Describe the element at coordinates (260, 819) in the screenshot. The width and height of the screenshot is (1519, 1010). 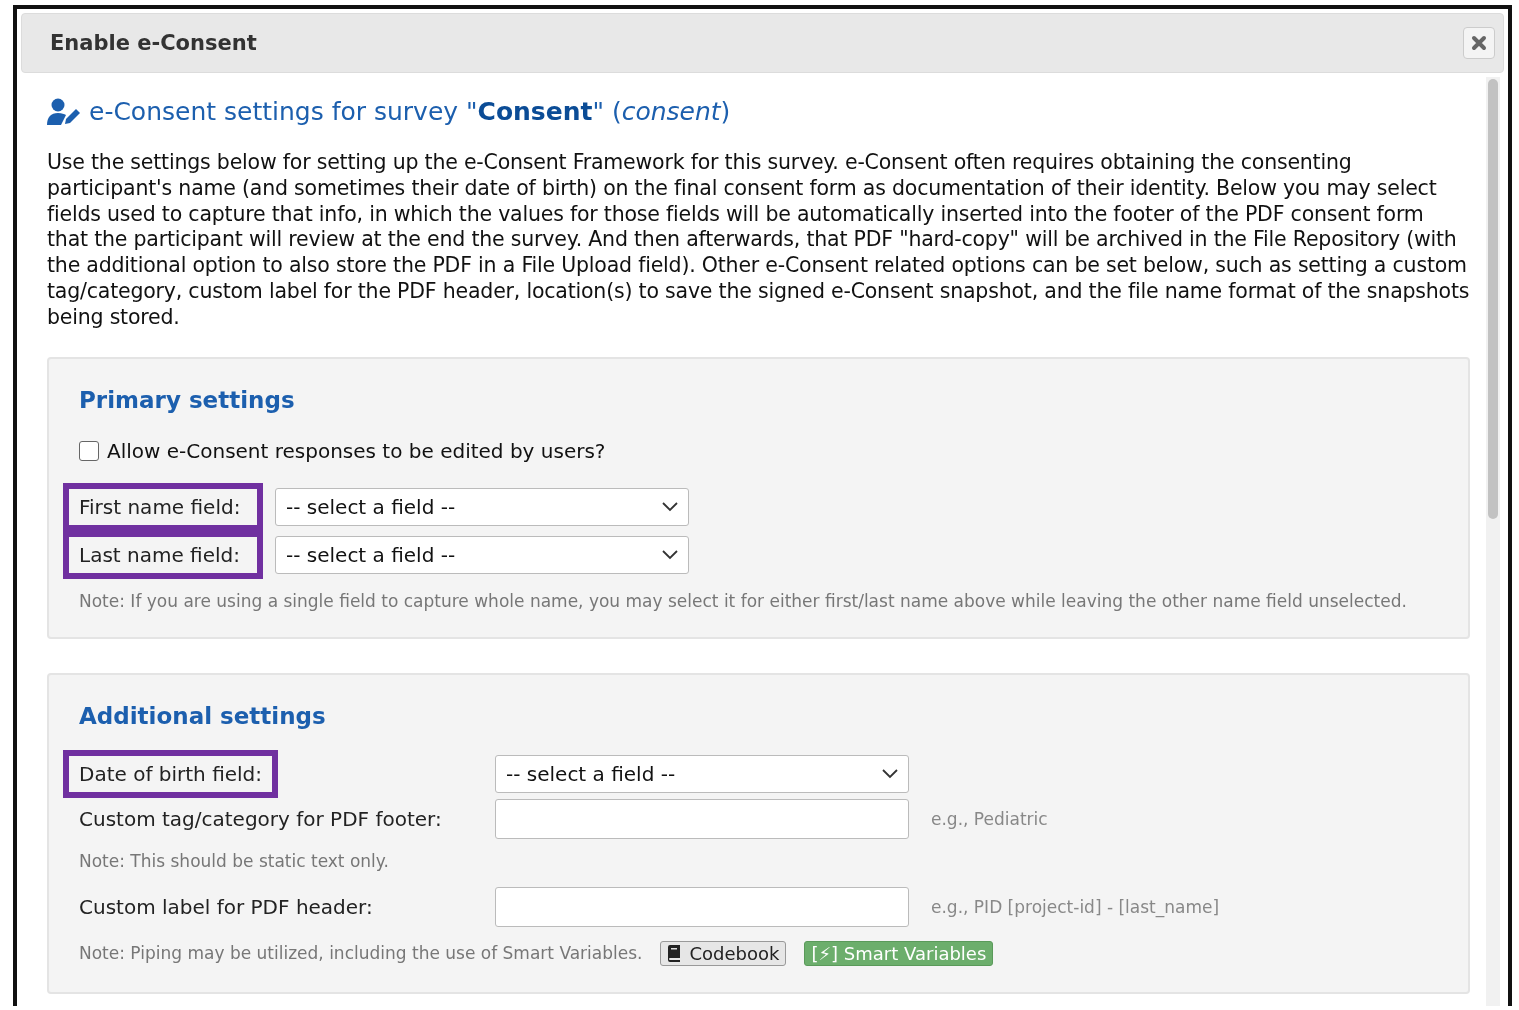
I see `field-label: Custom tag/category for PDF footer:` at that location.